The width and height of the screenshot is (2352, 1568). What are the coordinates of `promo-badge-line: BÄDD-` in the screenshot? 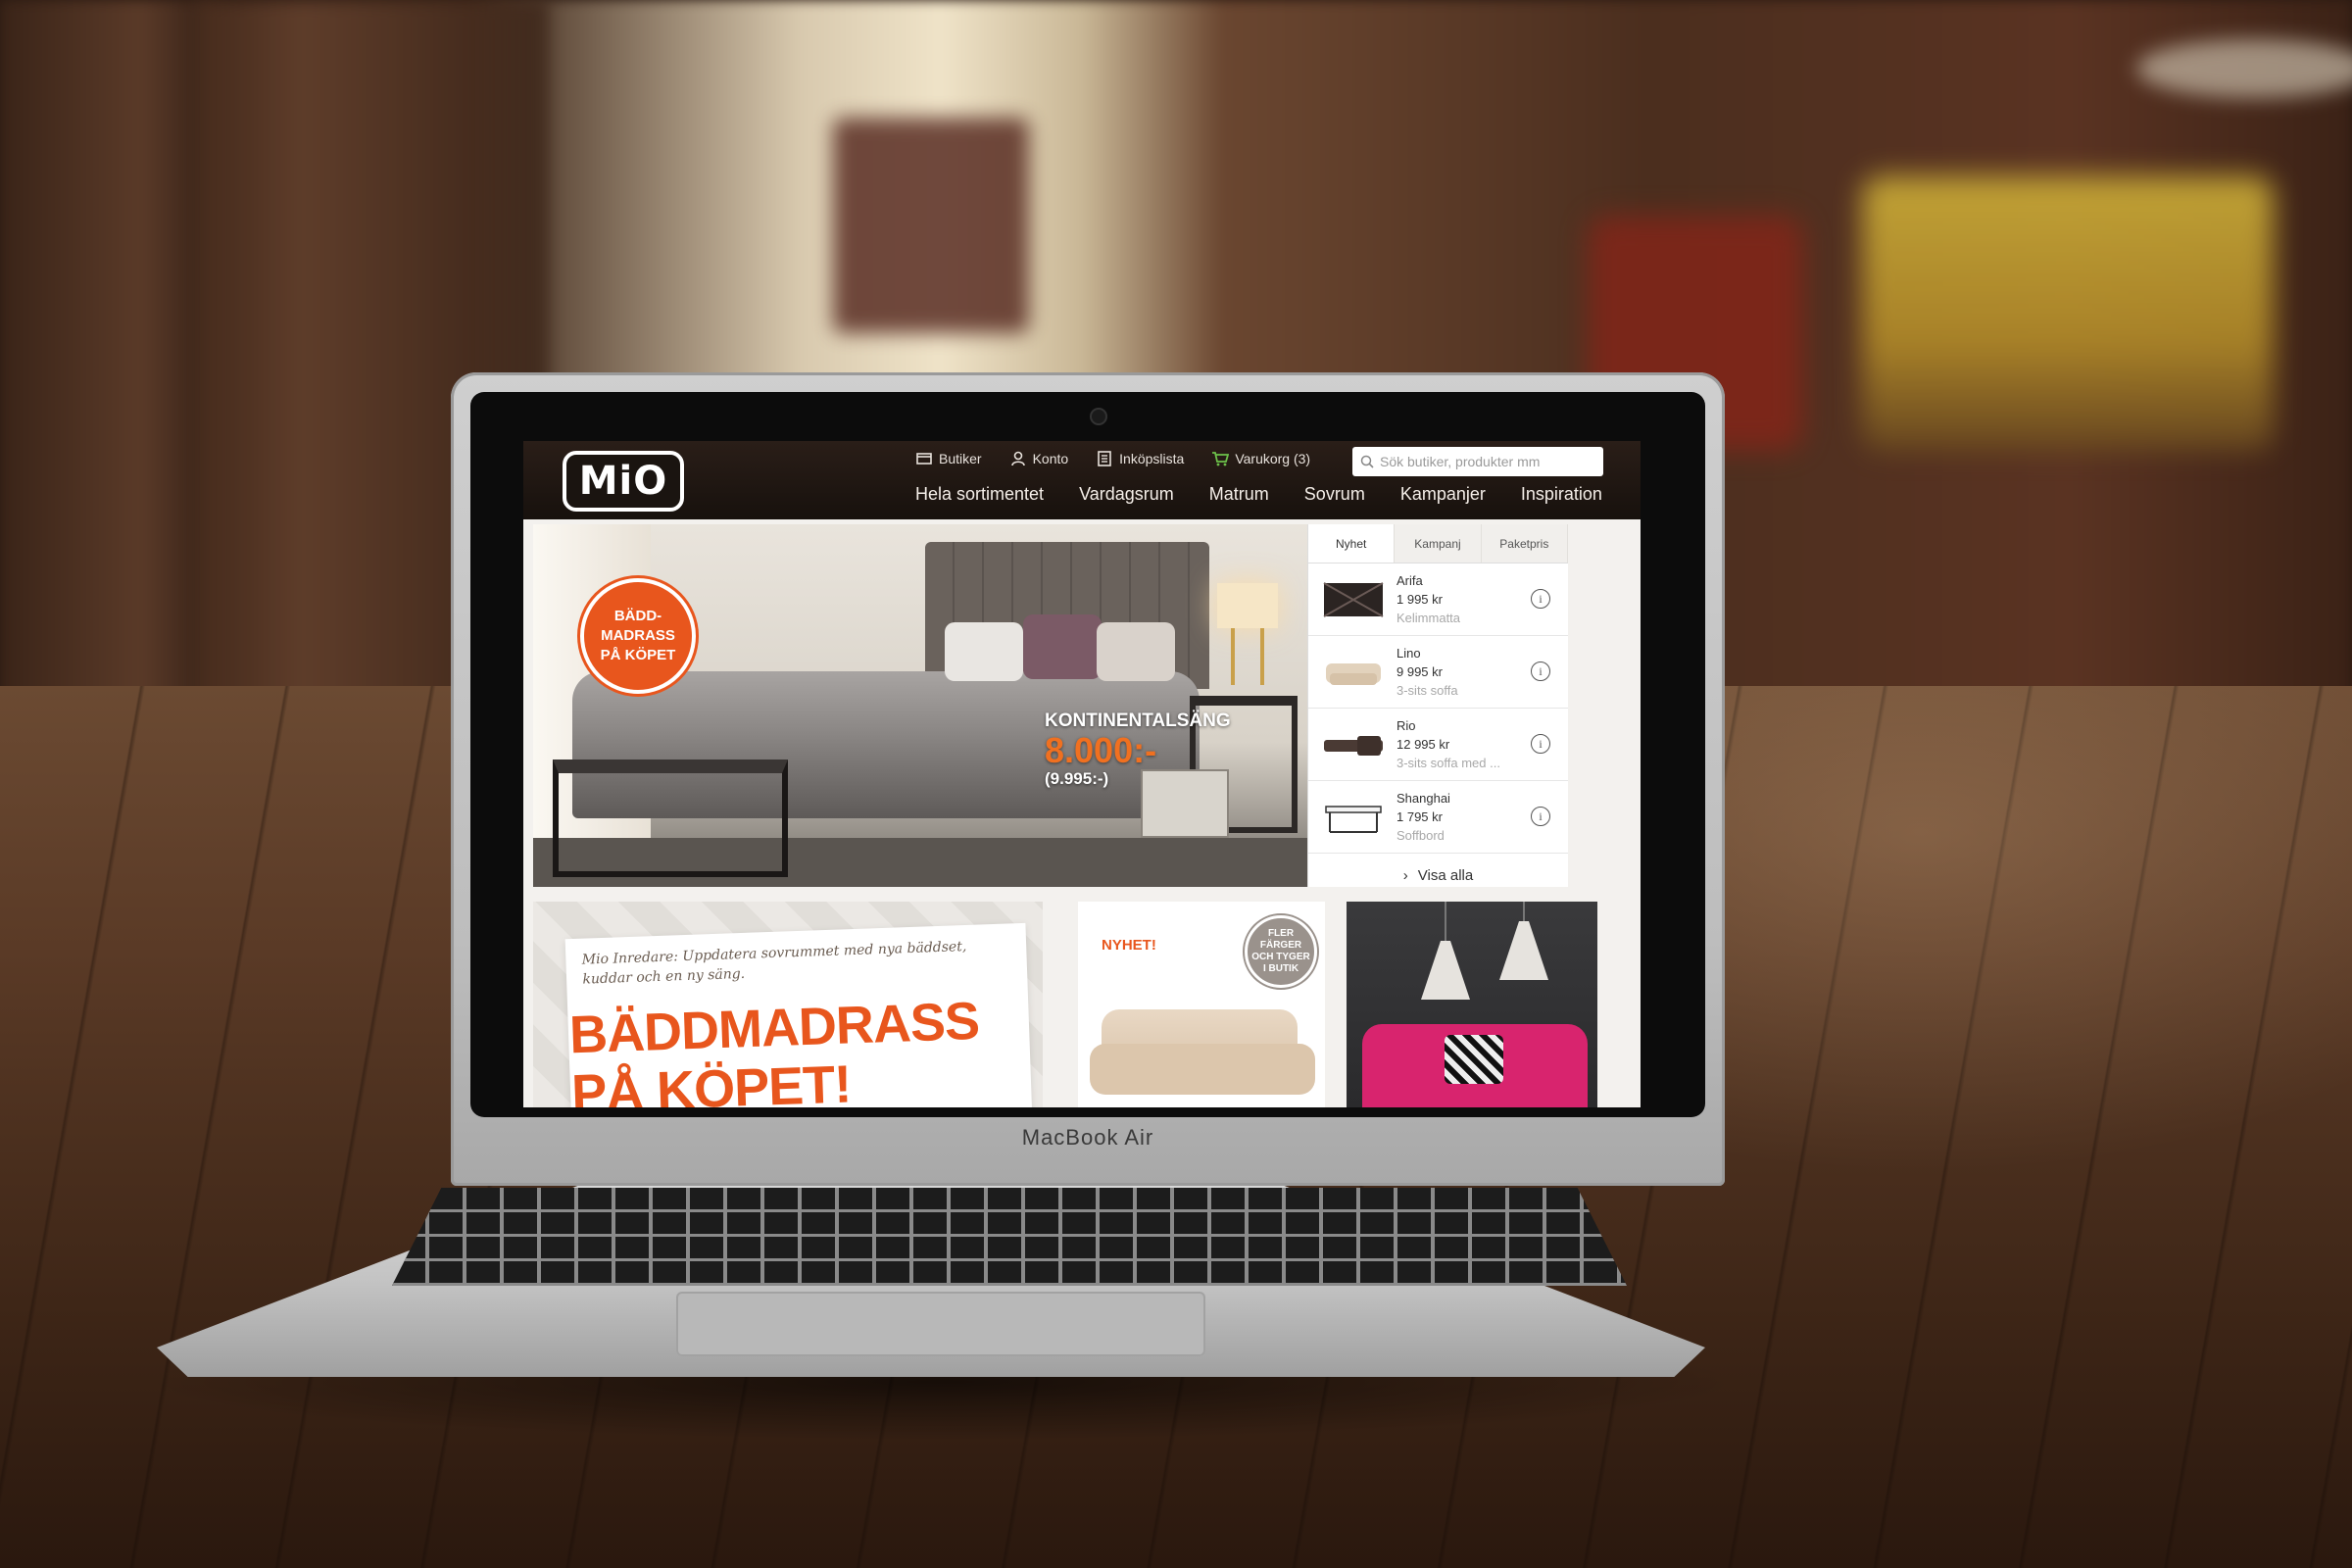 It's located at (637, 616).